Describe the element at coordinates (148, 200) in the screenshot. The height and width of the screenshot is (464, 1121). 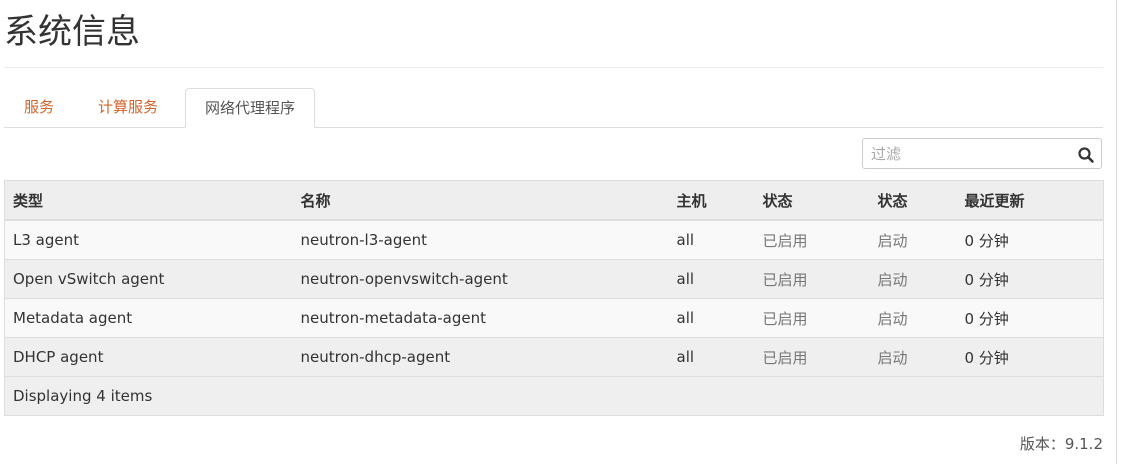
I see `column-header-type: 类型` at that location.